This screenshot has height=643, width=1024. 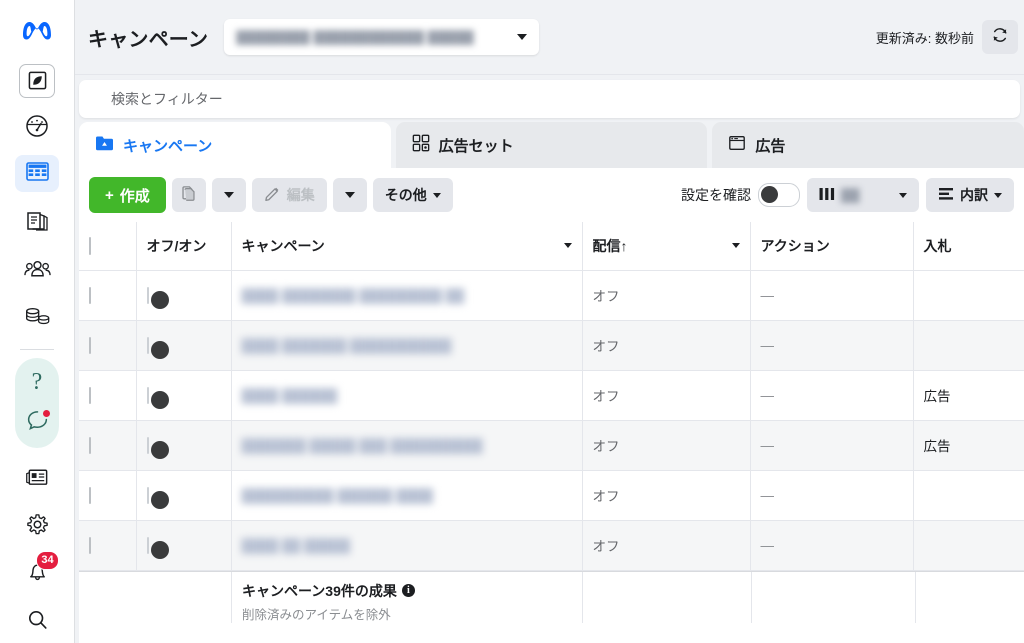 What do you see at coordinates (407, 545) in the screenshot?
I see `row-campaign-name-cell: ████ ██ █████` at bounding box center [407, 545].